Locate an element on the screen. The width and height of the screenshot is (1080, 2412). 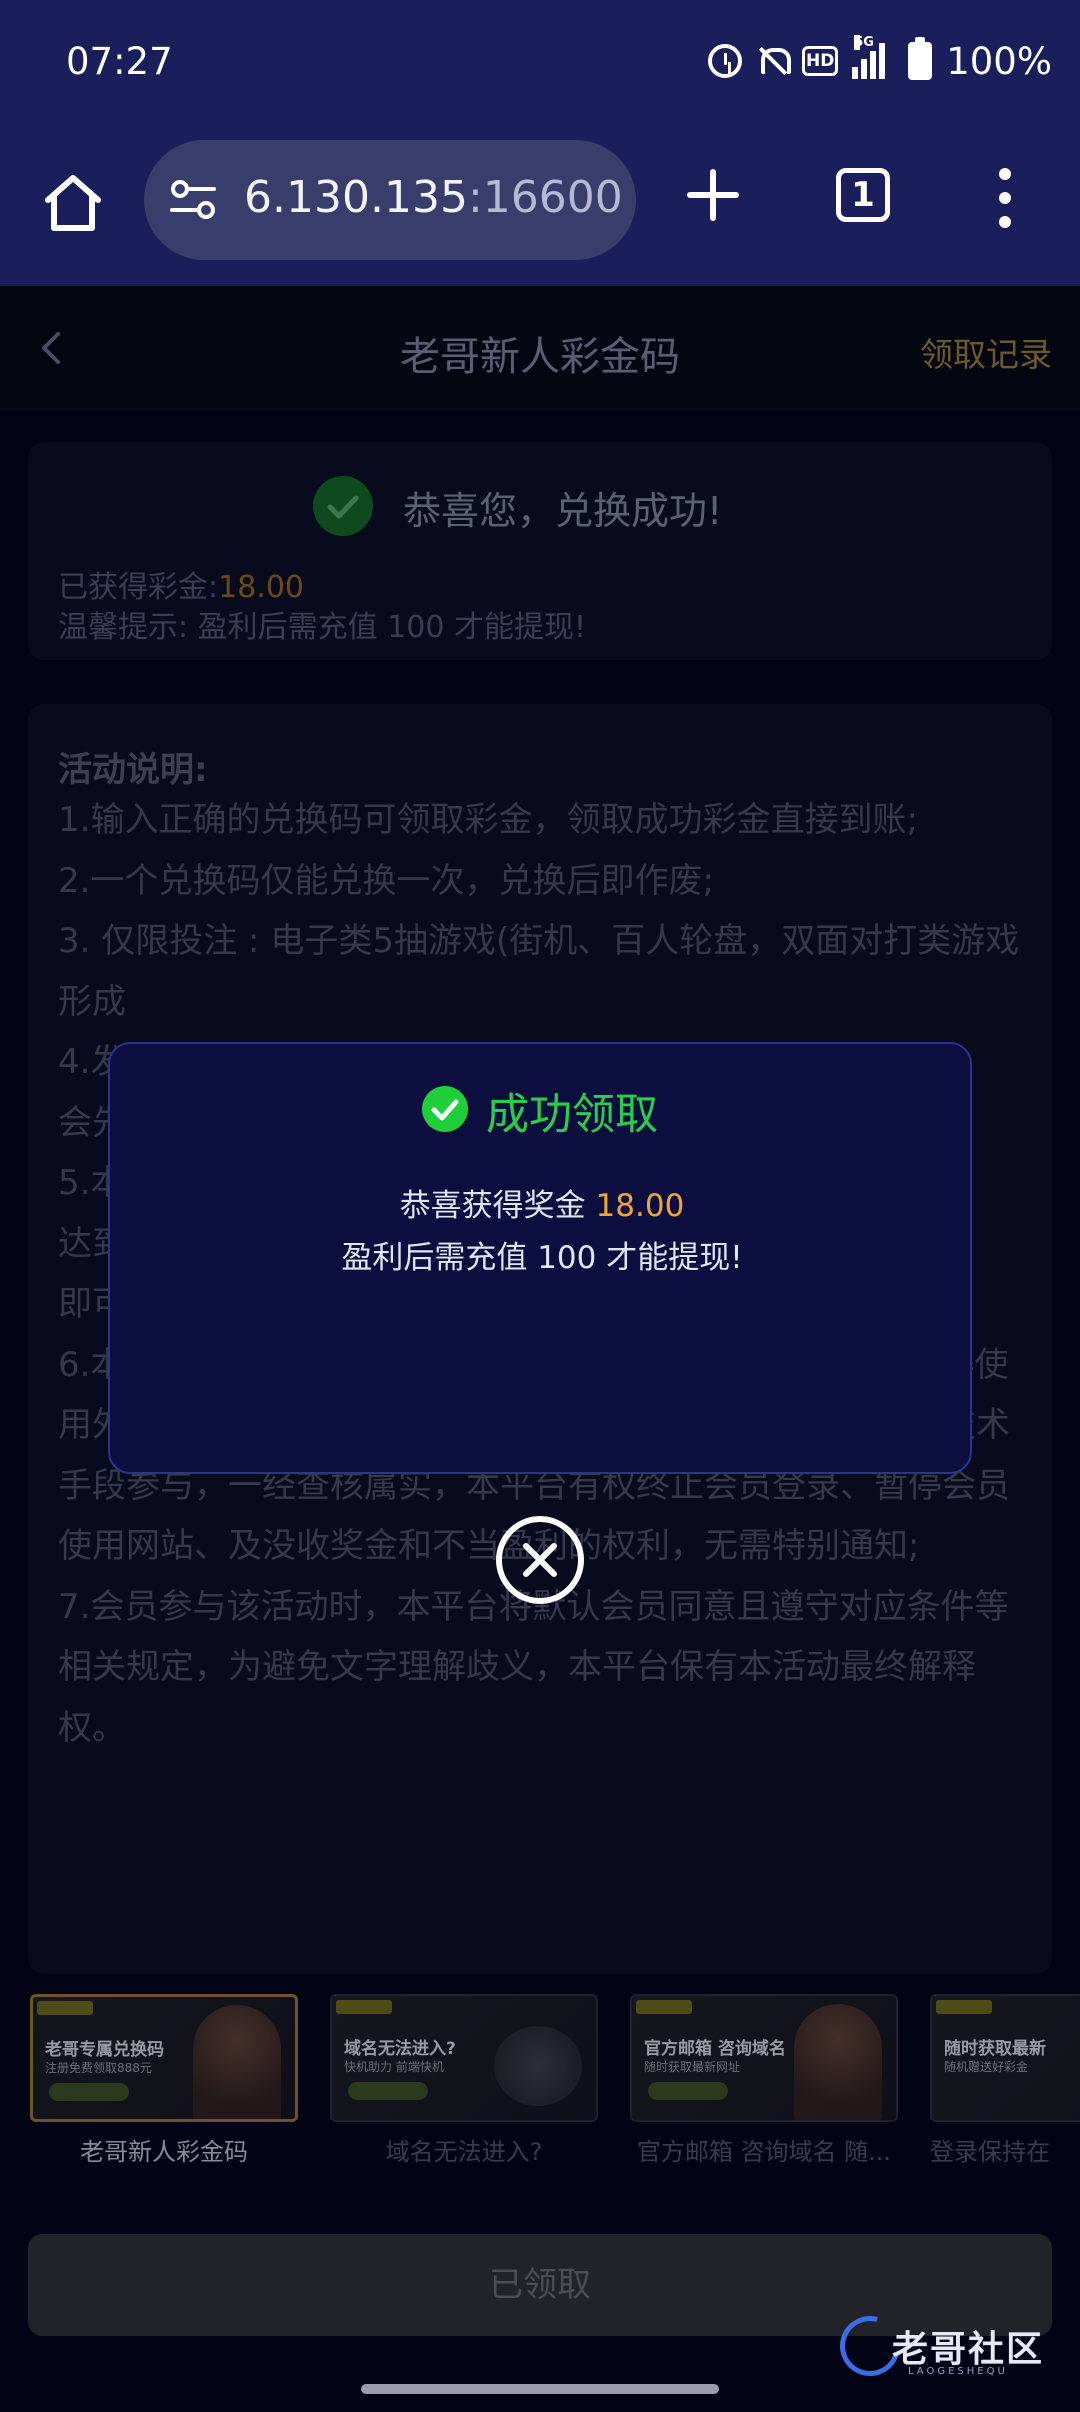
promo-thumbnail: 老哥专属兑换码 注册免费领取888元 is located at coordinates (164, 2058).